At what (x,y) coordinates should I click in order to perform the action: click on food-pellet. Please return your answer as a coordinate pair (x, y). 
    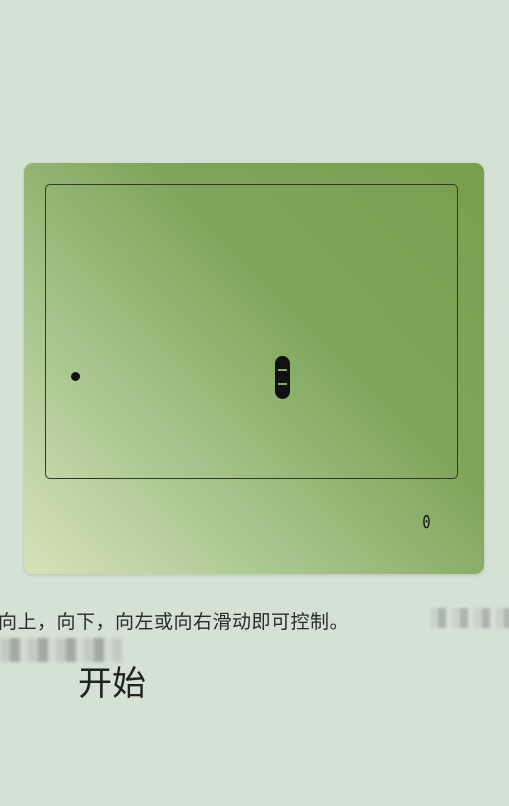
    Looking at the image, I should click on (75, 376).